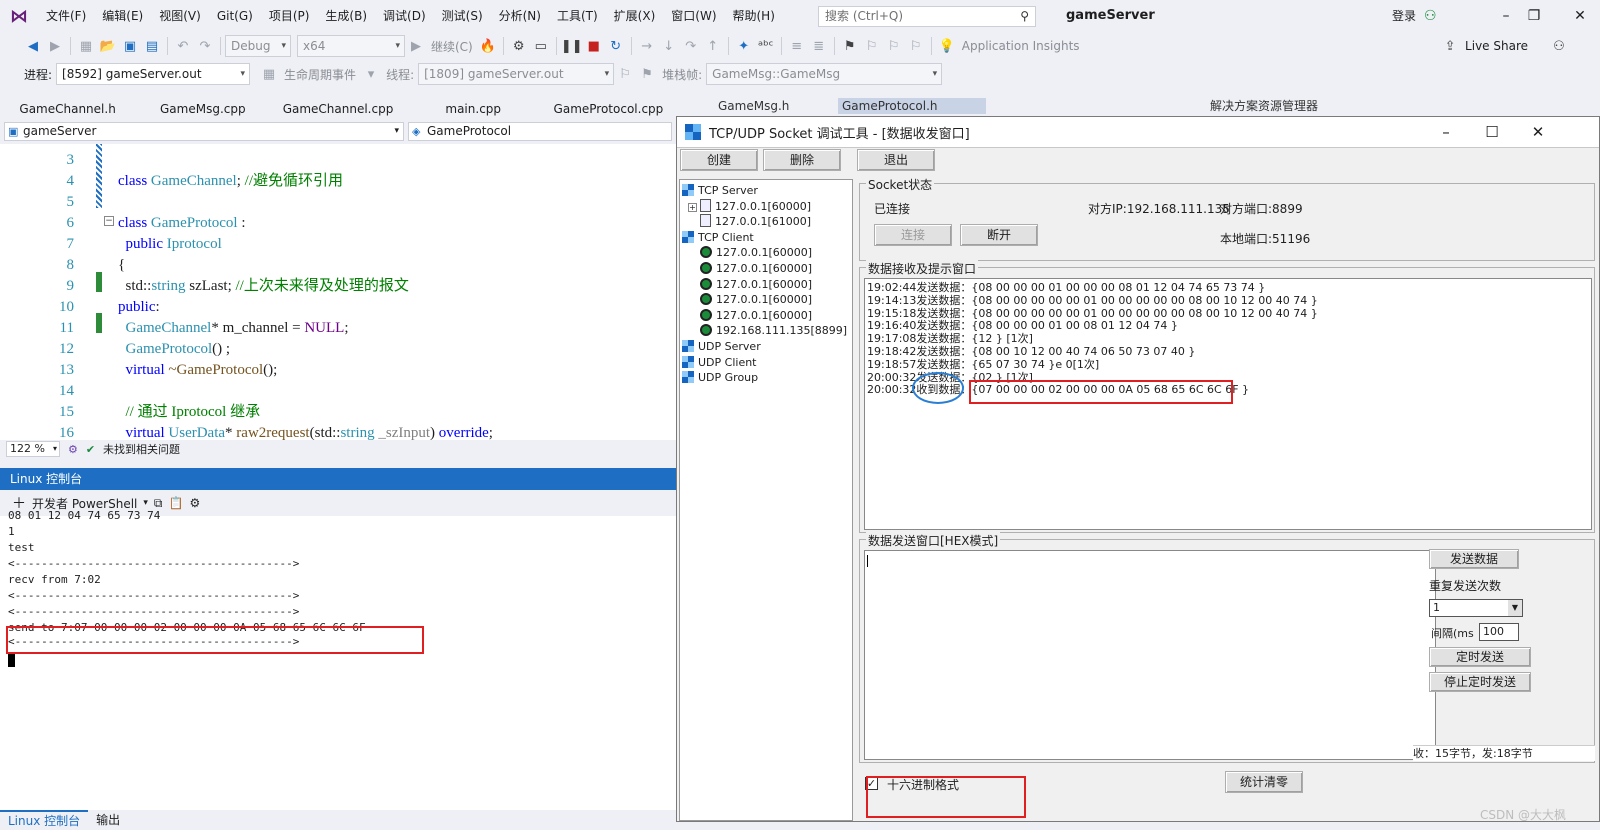 Image resolution: width=1600 pixels, height=830 pixels. Describe the element at coordinates (894, 46) in the screenshot. I see `next-bookmark-icon: ⚐` at that location.